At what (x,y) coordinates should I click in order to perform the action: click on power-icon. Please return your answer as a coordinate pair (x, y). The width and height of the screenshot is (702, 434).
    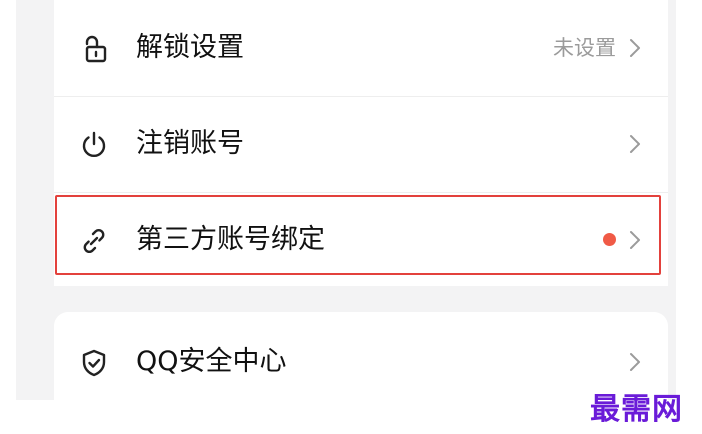
    Looking at the image, I should click on (94, 145).